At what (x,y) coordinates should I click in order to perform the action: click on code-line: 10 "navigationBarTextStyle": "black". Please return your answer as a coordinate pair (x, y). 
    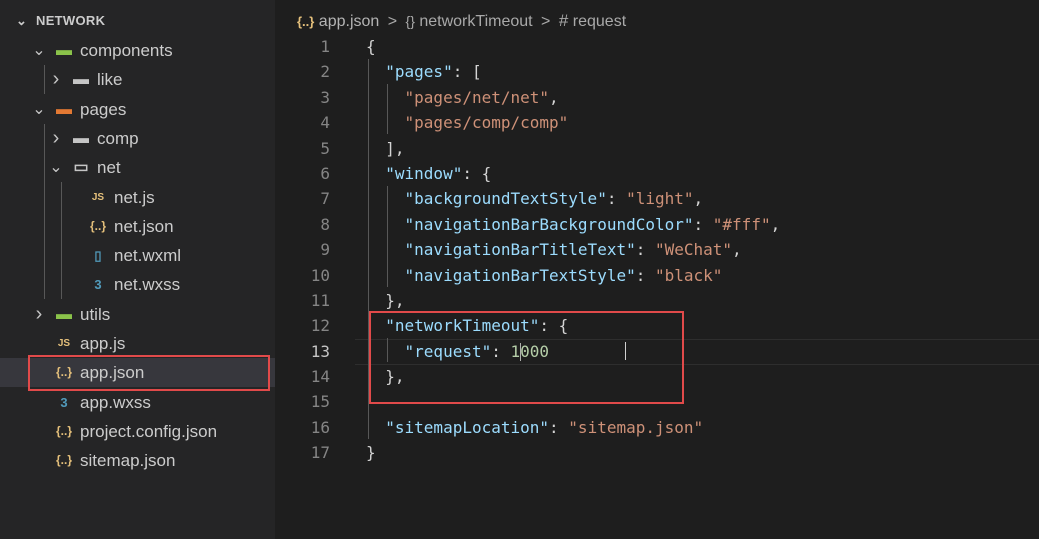
    Looking at the image, I should click on (657, 275).